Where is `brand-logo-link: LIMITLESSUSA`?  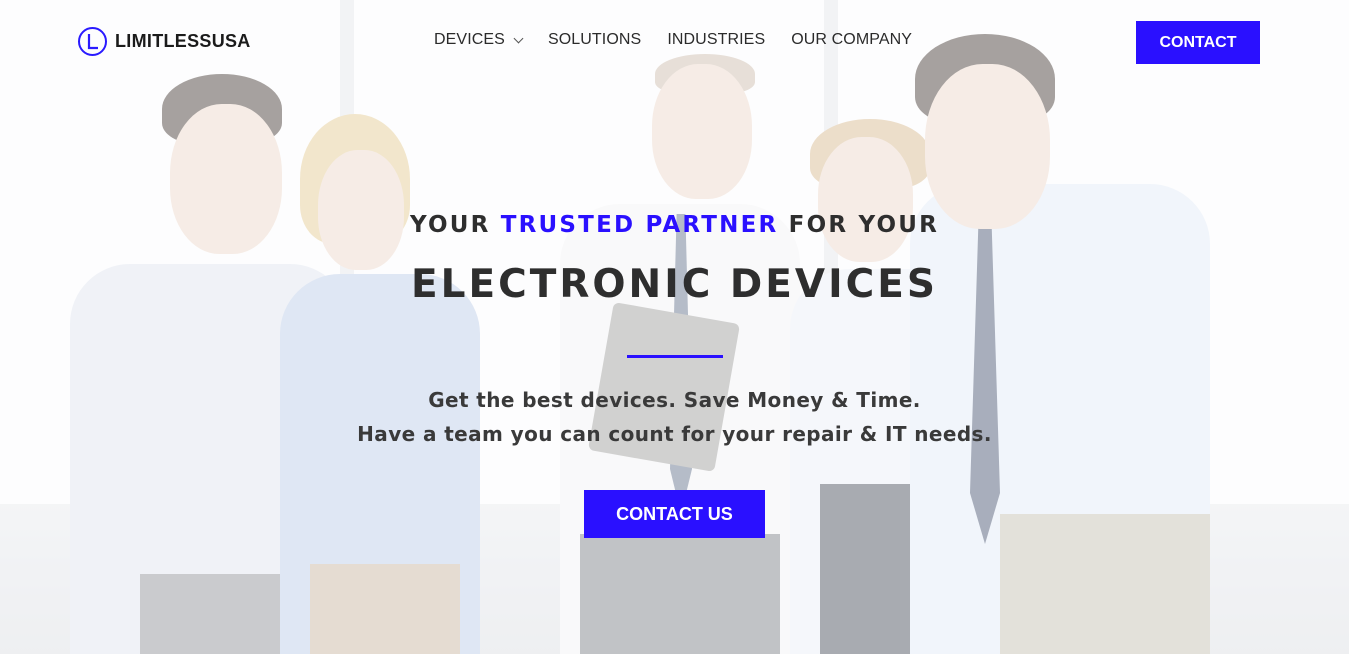
brand-logo-link: LIMITLESSUSA is located at coordinates (164, 41).